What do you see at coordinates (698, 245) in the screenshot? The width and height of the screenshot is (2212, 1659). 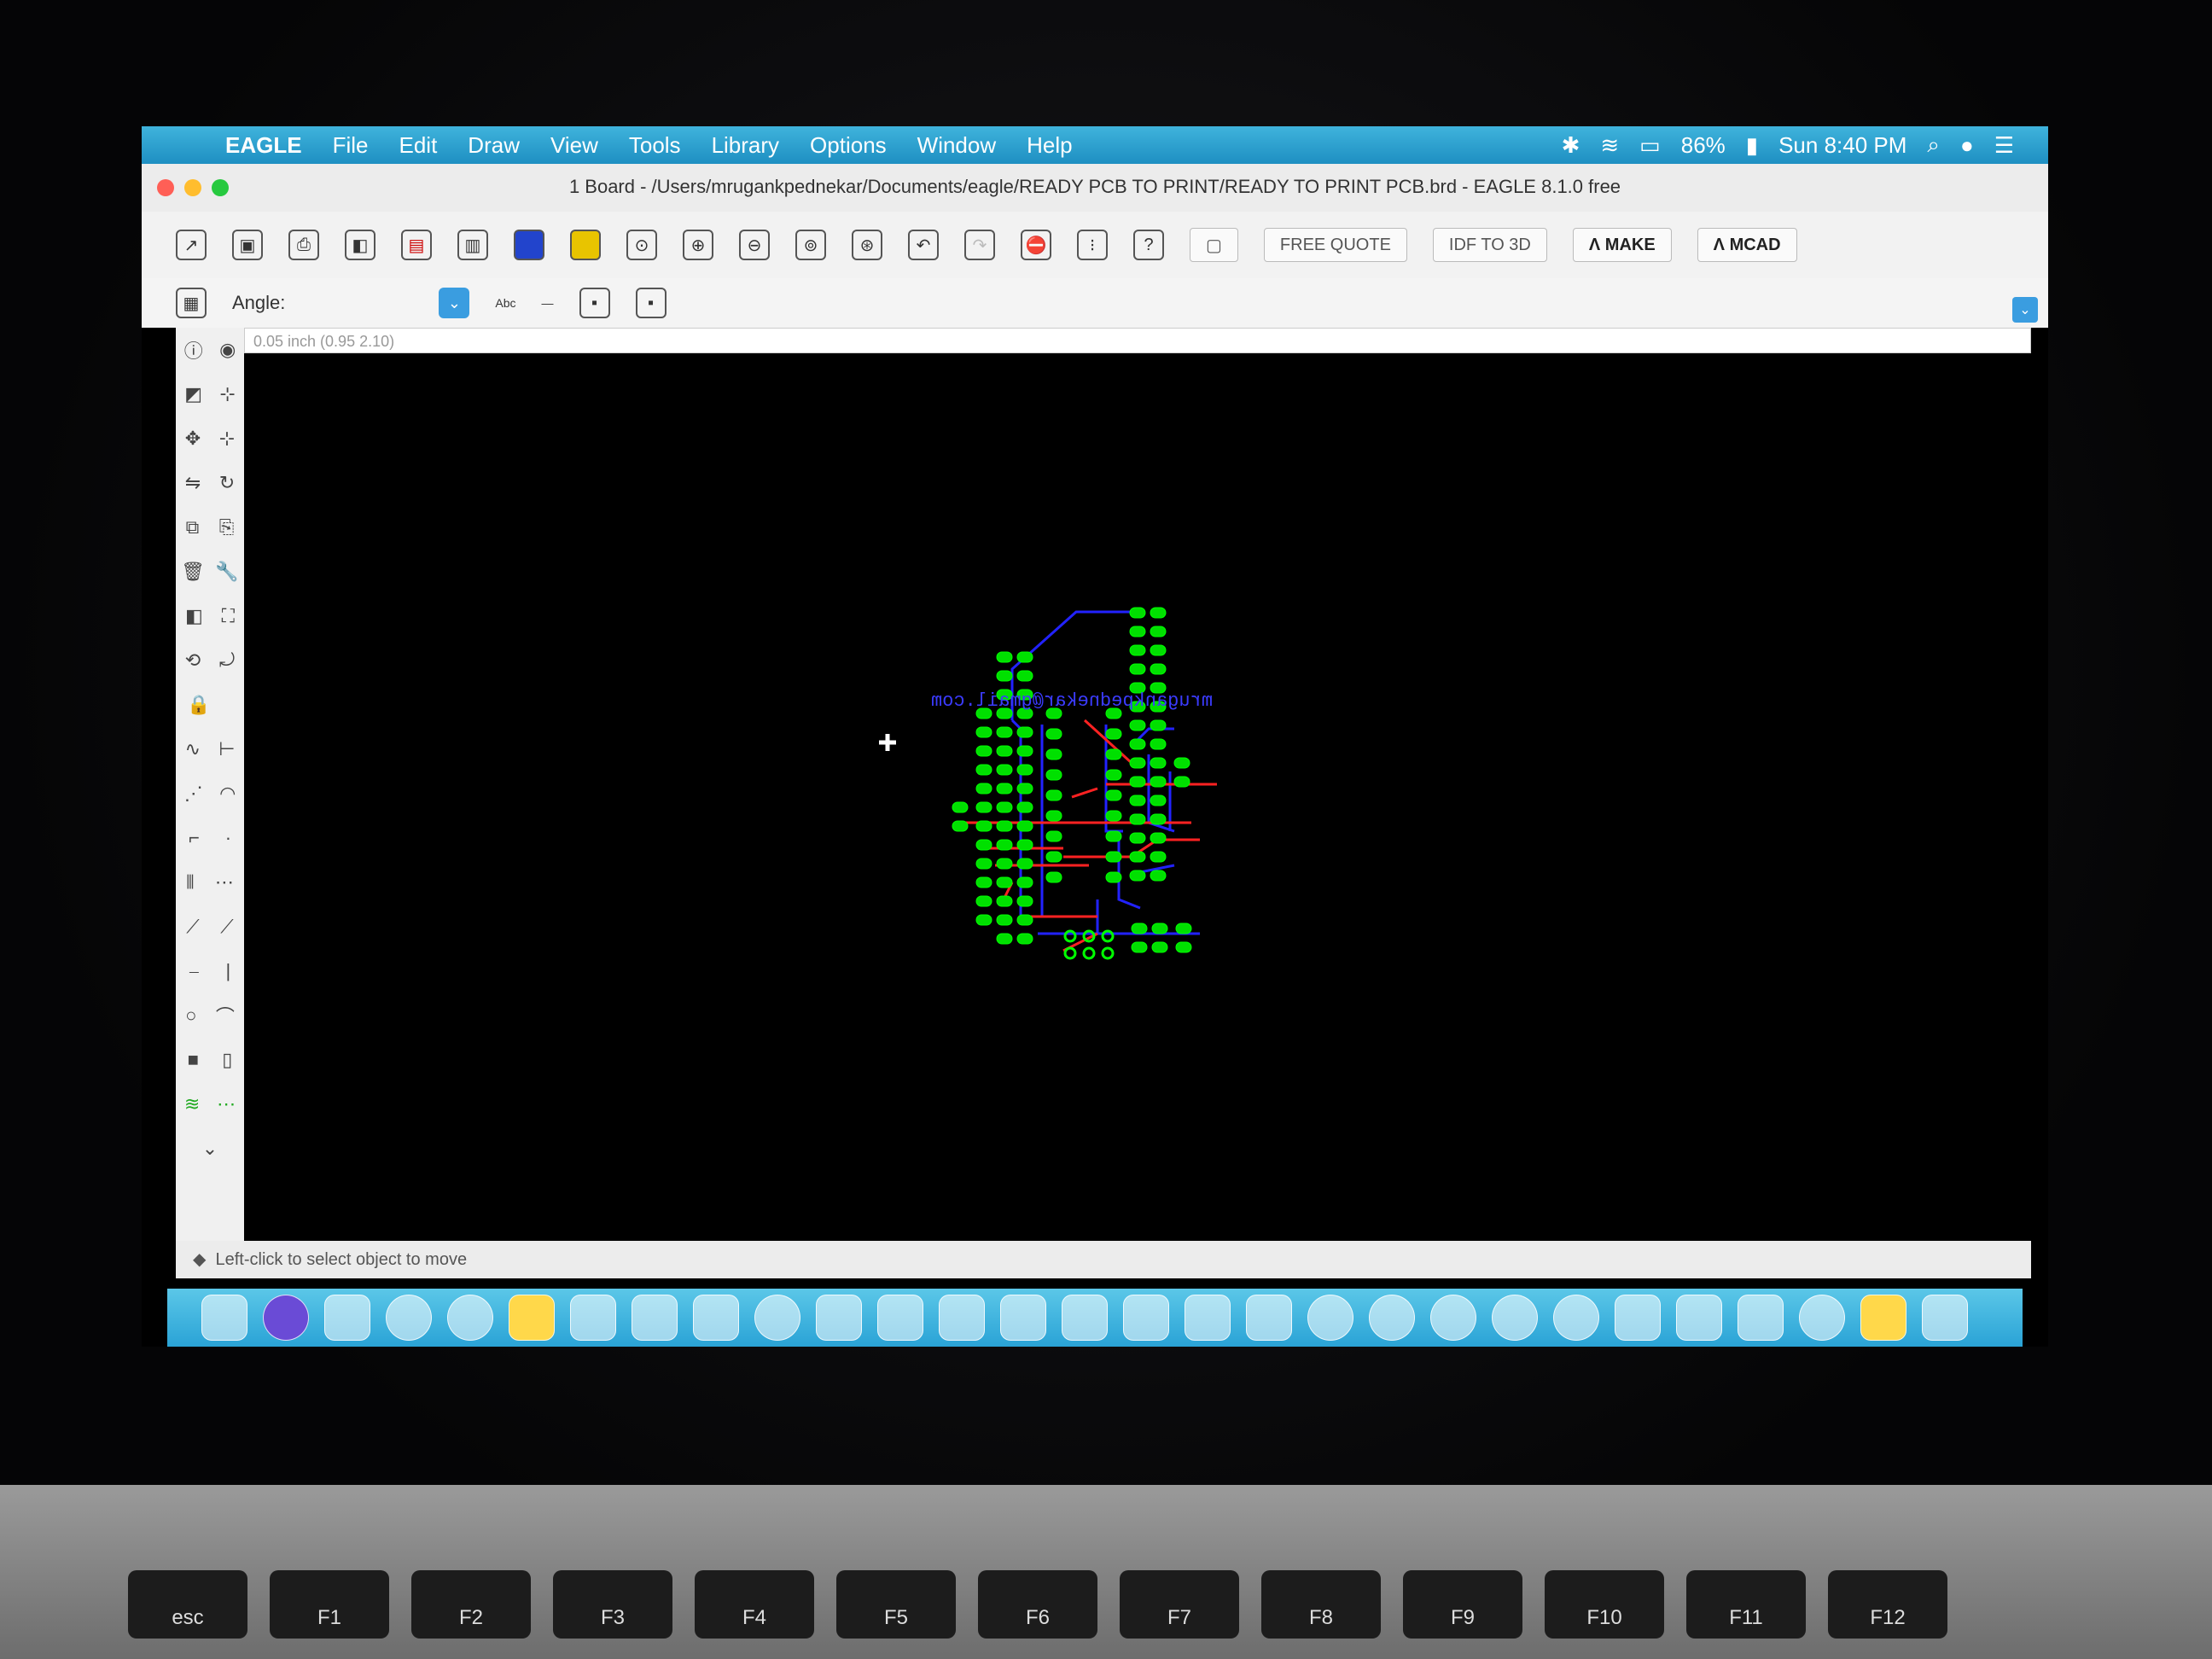 I see `zoom-in-icon: ⊕` at bounding box center [698, 245].